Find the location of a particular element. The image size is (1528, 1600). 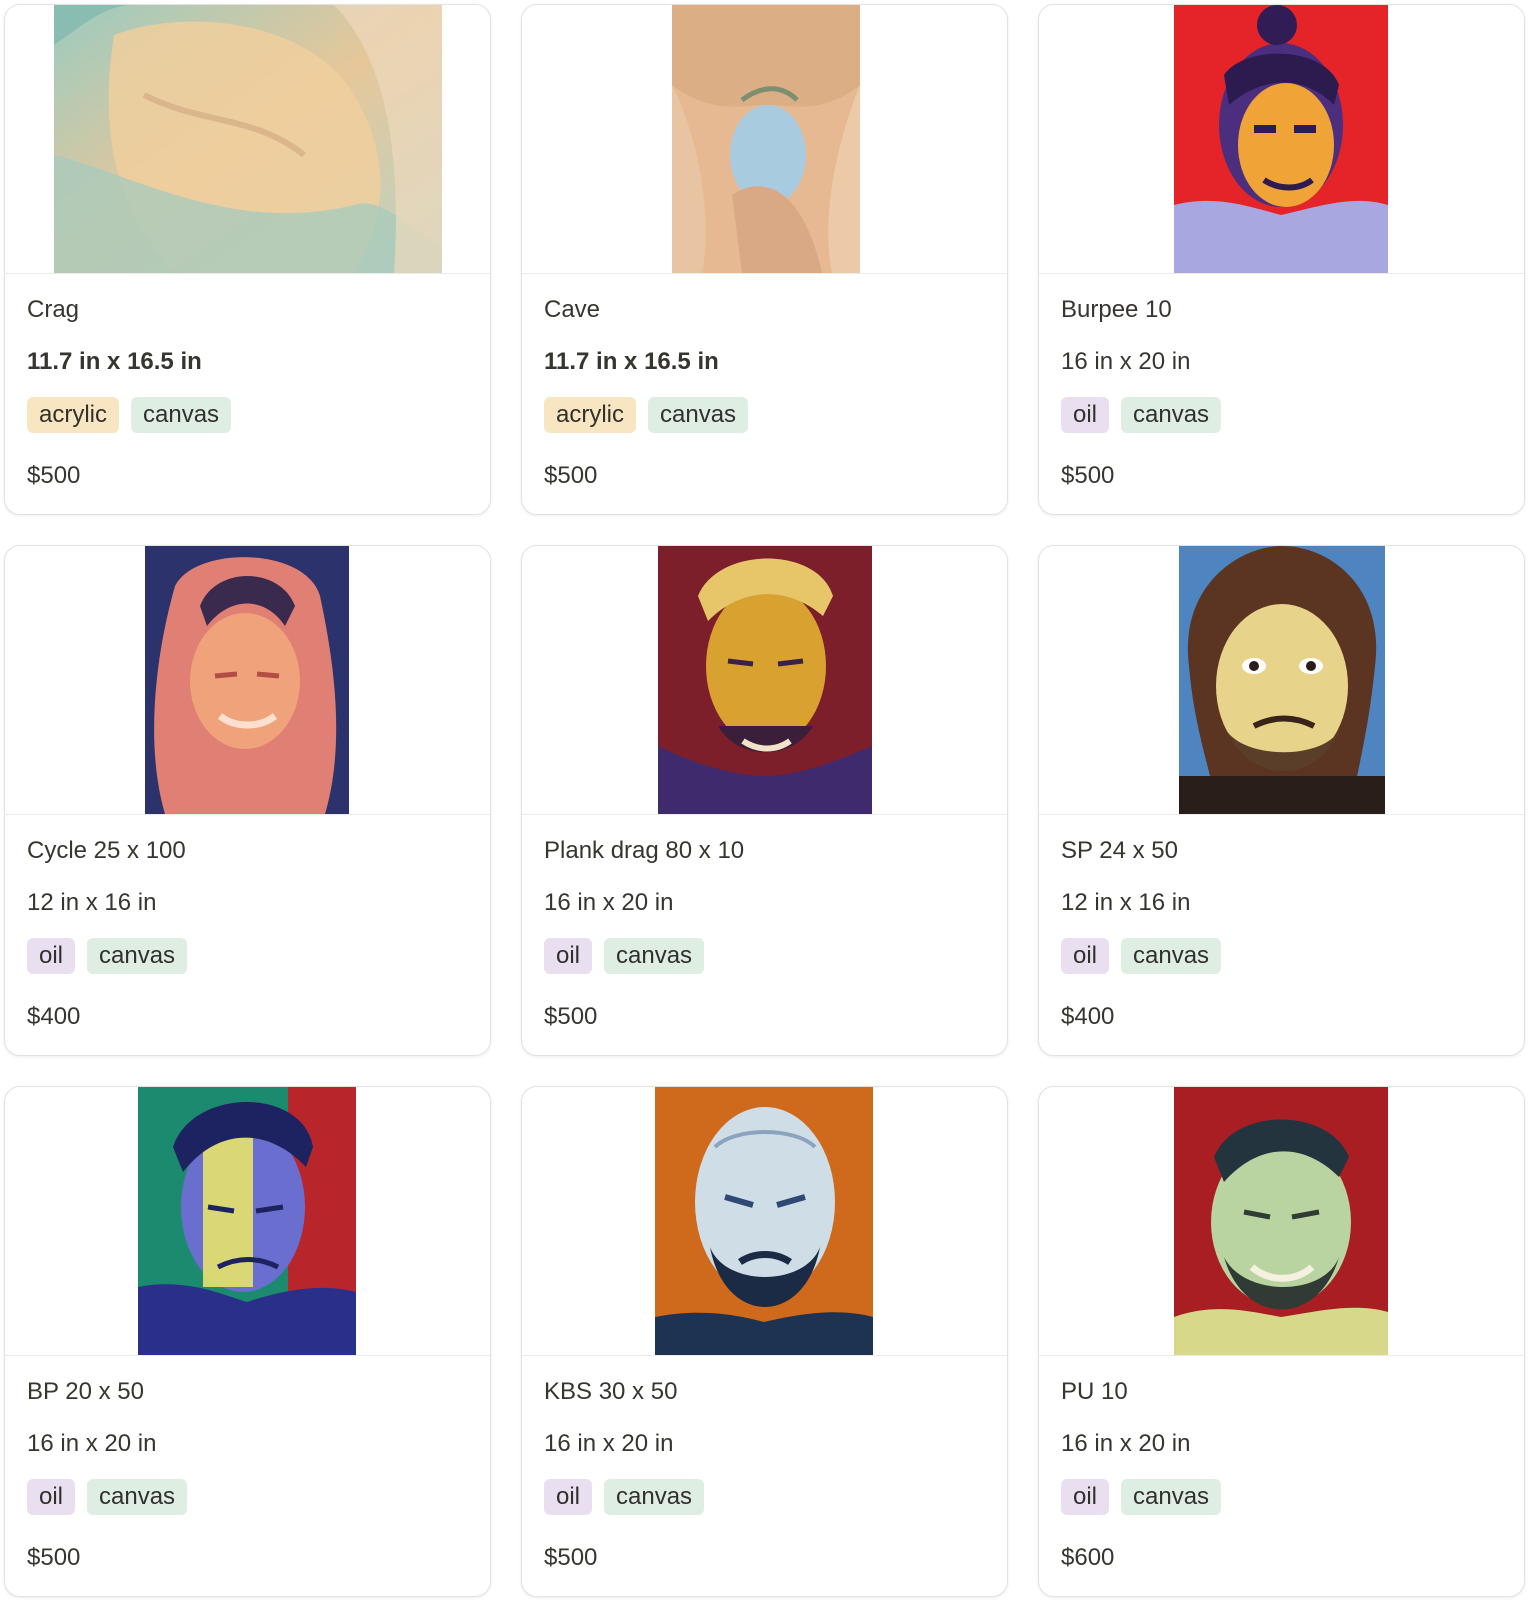

artwork-card-bp-20-x-50: BP 20 x 50 16 in x 20 in oil canvas $500 is located at coordinates (247, 1341).